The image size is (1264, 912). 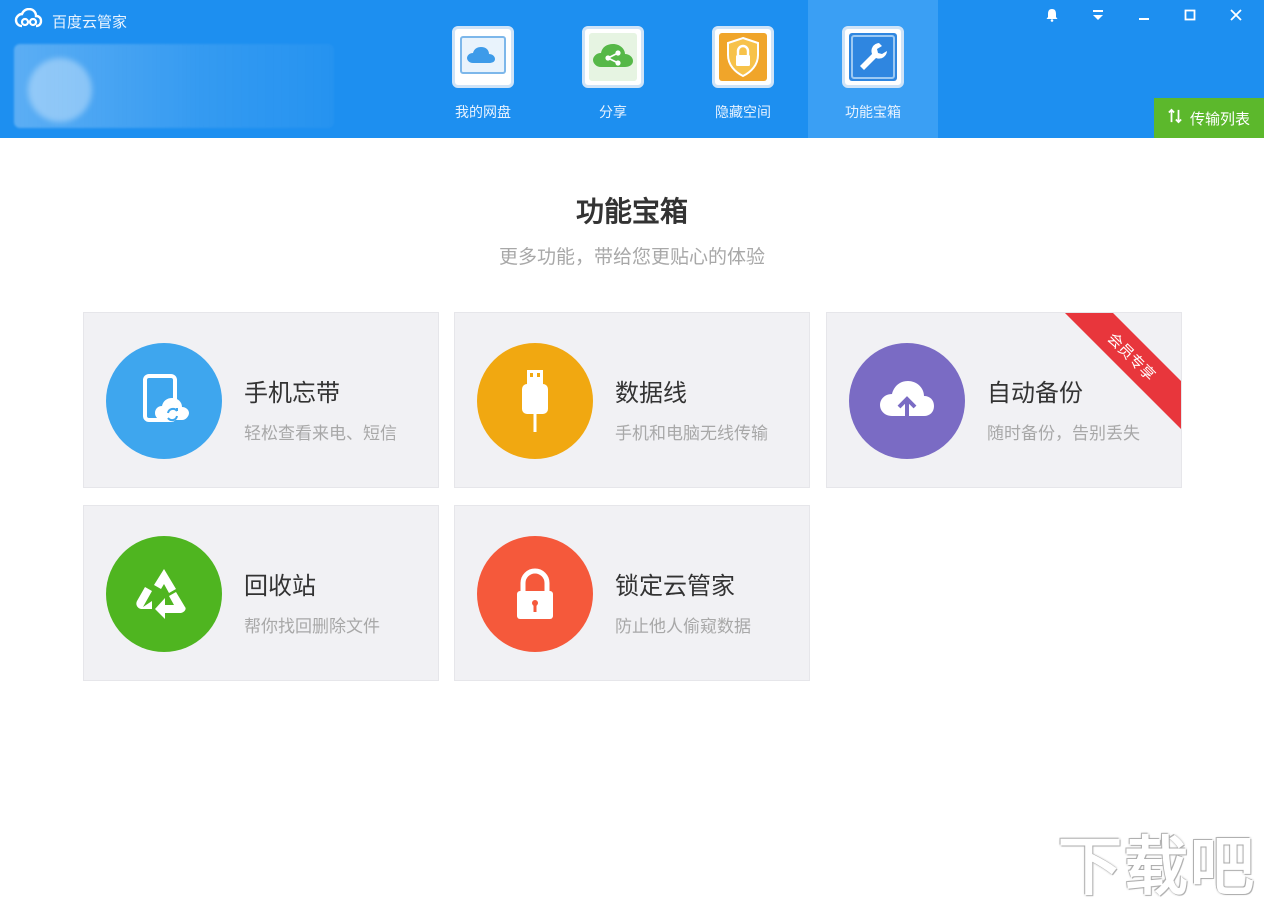 What do you see at coordinates (873, 57) in the screenshot?
I see `wrench-icon` at bounding box center [873, 57].